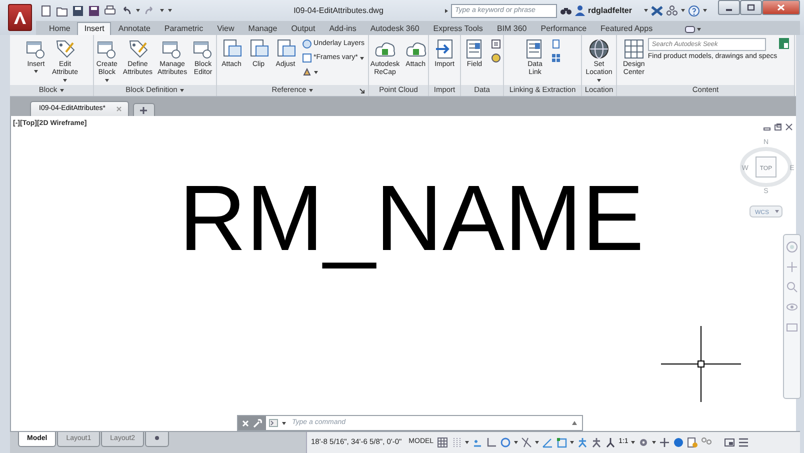 The height and width of the screenshot is (453, 804). Describe the element at coordinates (729, 7) in the screenshot. I see `minimize-button` at that location.